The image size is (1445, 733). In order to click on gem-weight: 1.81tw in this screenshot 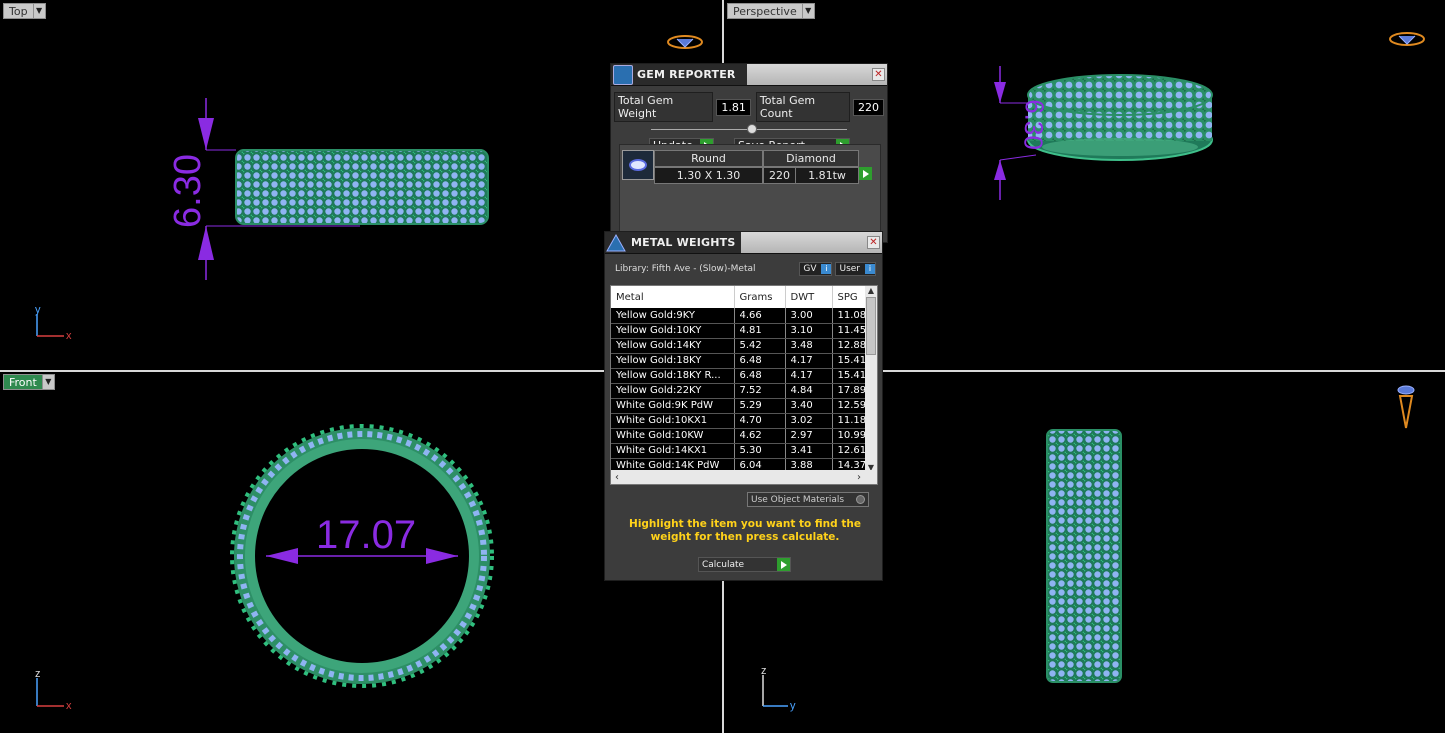, I will do `click(827, 175)`.